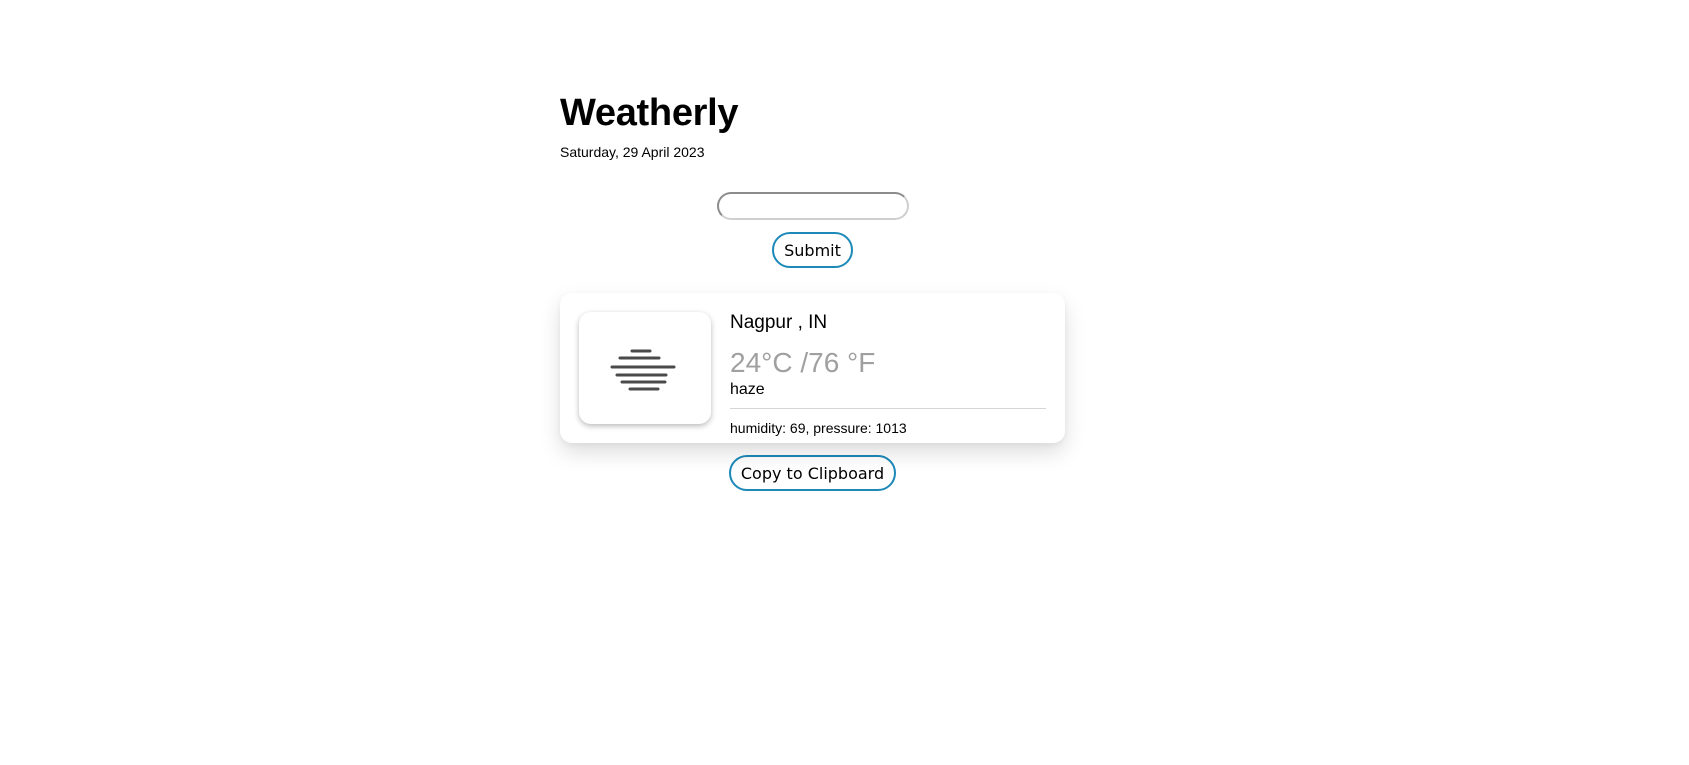  What do you see at coordinates (888, 408) in the screenshot?
I see `divider` at bounding box center [888, 408].